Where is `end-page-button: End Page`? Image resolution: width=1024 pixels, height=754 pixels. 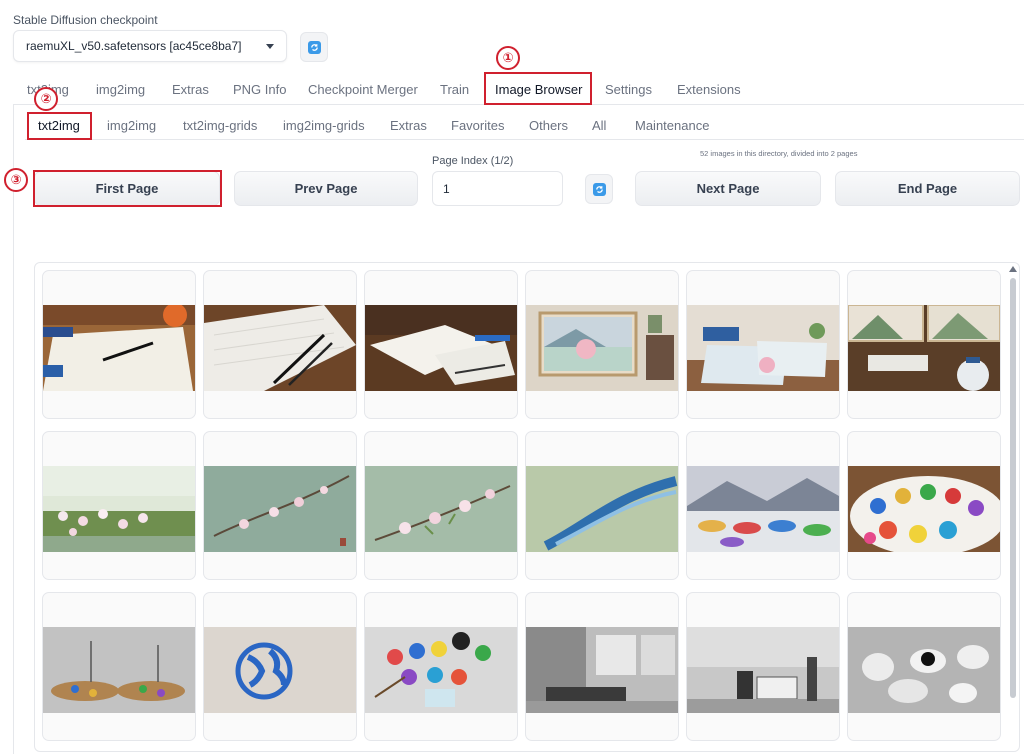 end-page-button: End Page is located at coordinates (927, 188).